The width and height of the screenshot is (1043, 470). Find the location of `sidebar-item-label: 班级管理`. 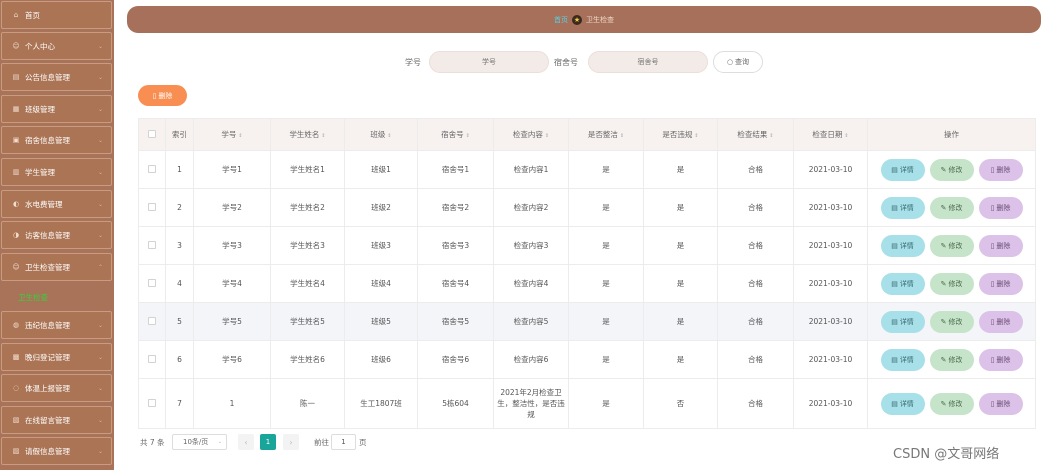

sidebar-item-label: 班级管理 is located at coordinates (40, 109).